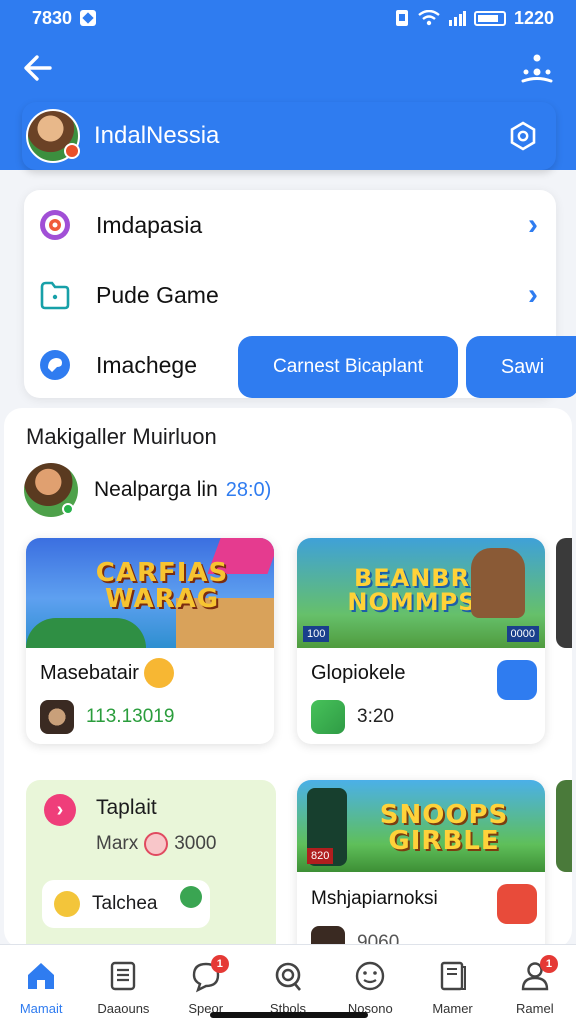 The height and width of the screenshot is (1024, 576). I want to click on game-thumbnail: SNOOPS GIRBLE 820, so click(421, 826).